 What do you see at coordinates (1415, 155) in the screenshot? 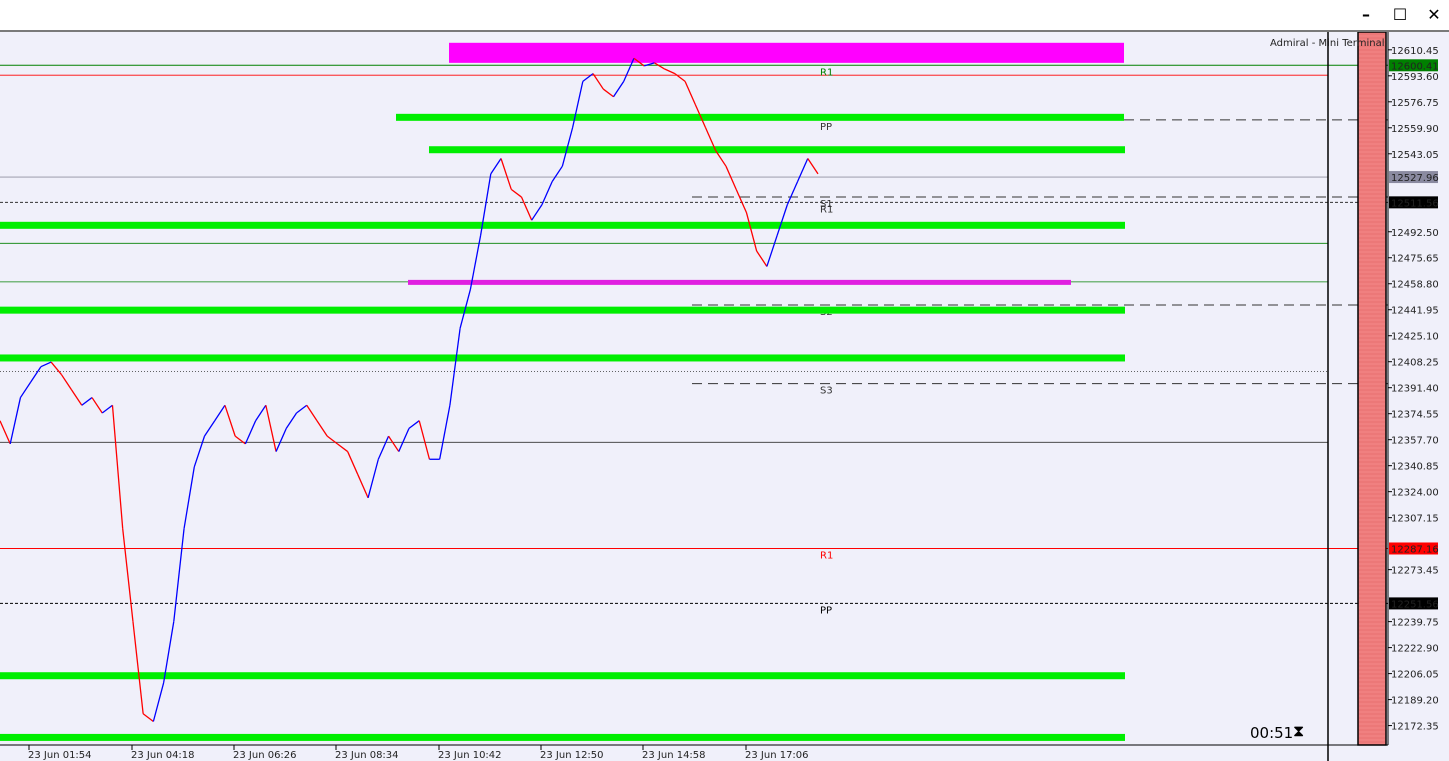
I see `y-tick-label: 12543.05` at bounding box center [1415, 155].